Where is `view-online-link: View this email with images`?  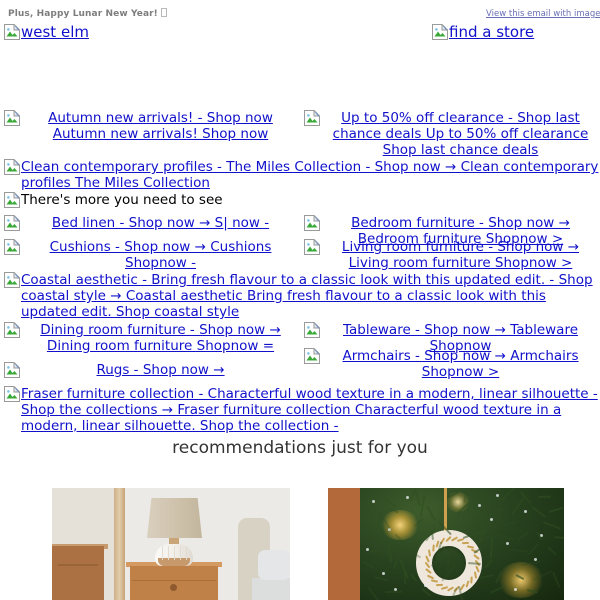 view-online-link: View this email with images is located at coordinates (543, 14).